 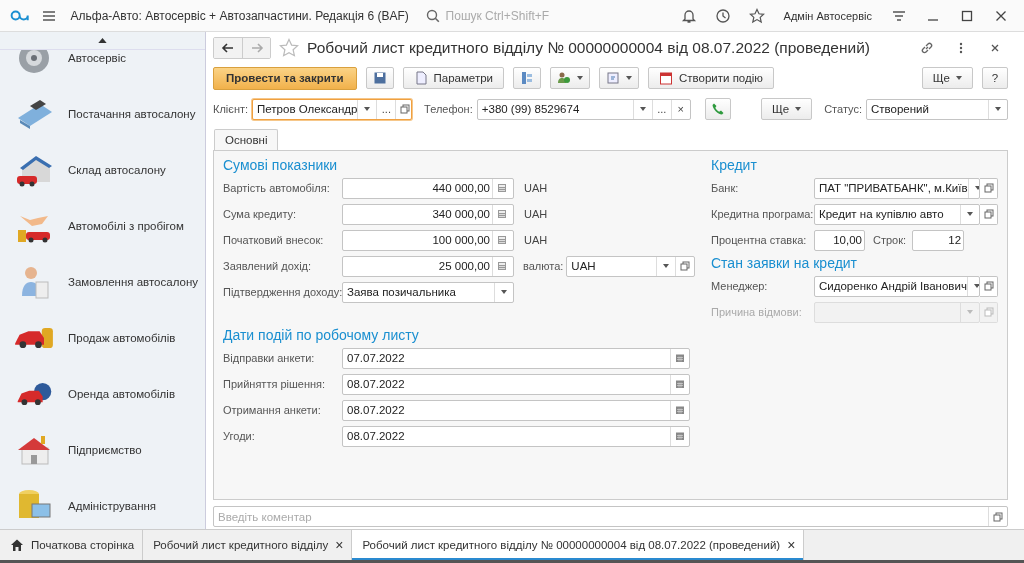 I want to click on parameters-button: Параметри, so click(x=453, y=78).